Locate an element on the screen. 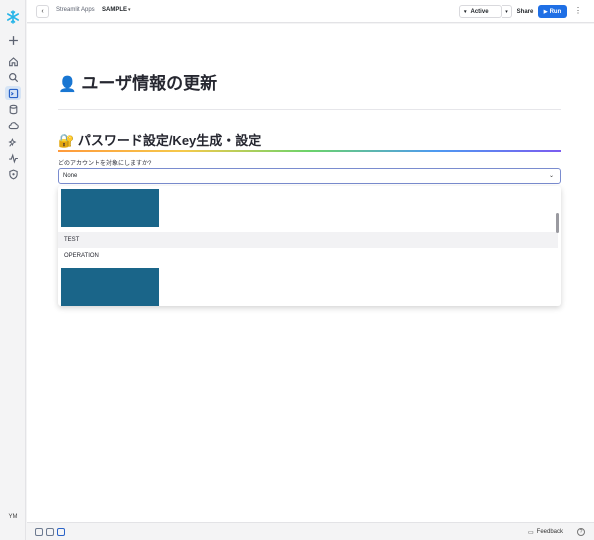  page-title: 👤 ユーザ情報の更新 is located at coordinates (137, 81).